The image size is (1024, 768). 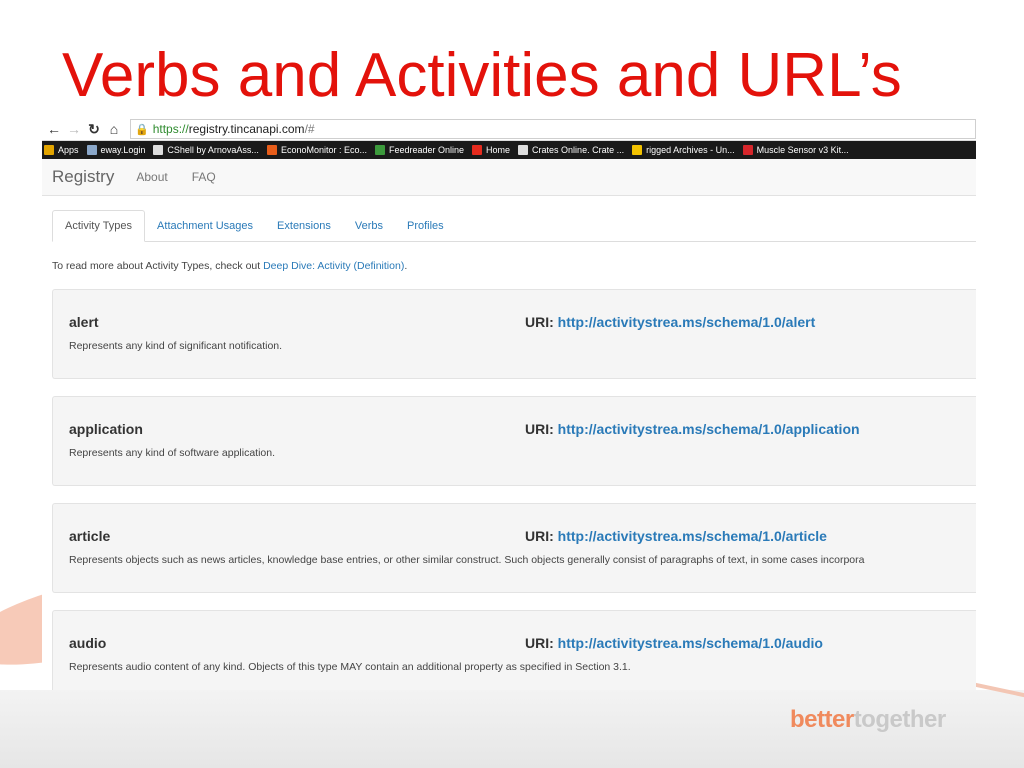 What do you see at coordinates (369, 226) in the screenshot?
I see `tab-verbs: Verbs` at bounding box center [369, 226].